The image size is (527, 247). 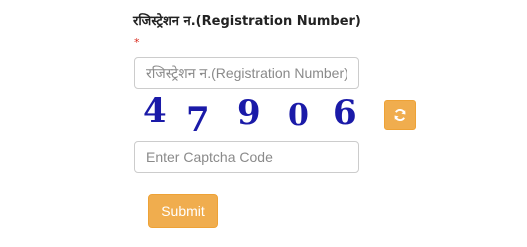 I want to click on captcha-image: 4 7 9 0 6, so click(x=250, y=114).